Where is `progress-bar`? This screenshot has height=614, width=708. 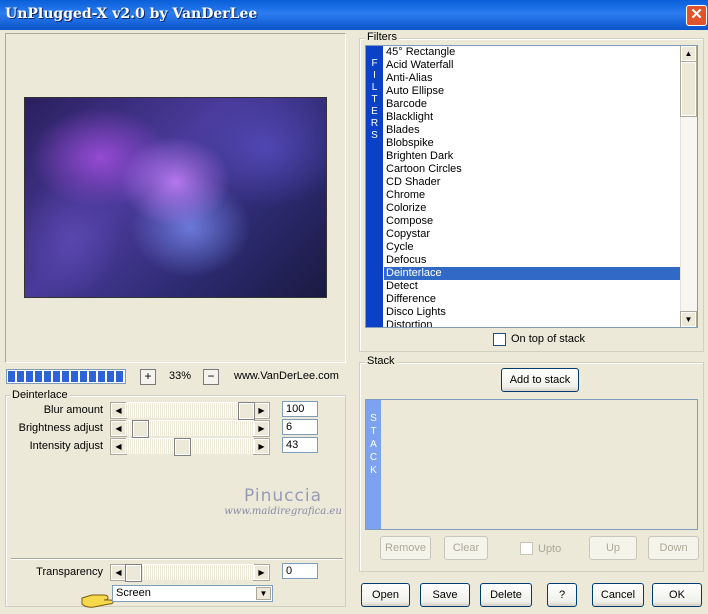 progress-bar is located at coordinates (66, 376).